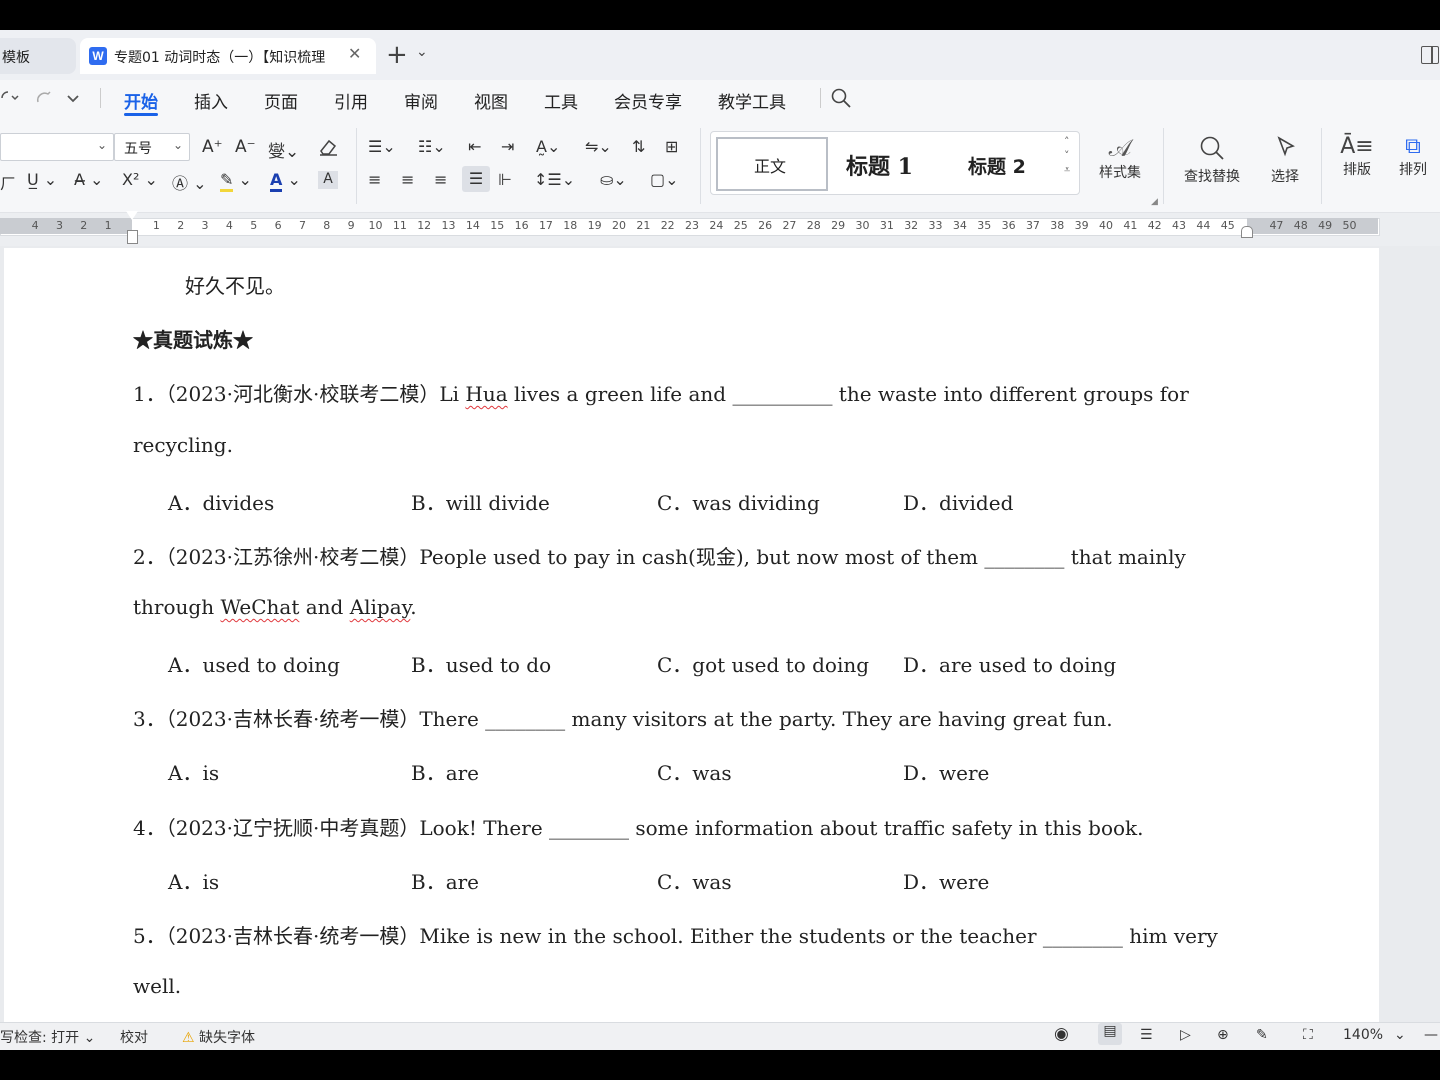 The height and width of the screenshot is (1080, 1440). What do you see at coordinates (245, 147) in the screenshot?
I see `decrease-font-icon: A⁻` at bounding box center [245, 147].